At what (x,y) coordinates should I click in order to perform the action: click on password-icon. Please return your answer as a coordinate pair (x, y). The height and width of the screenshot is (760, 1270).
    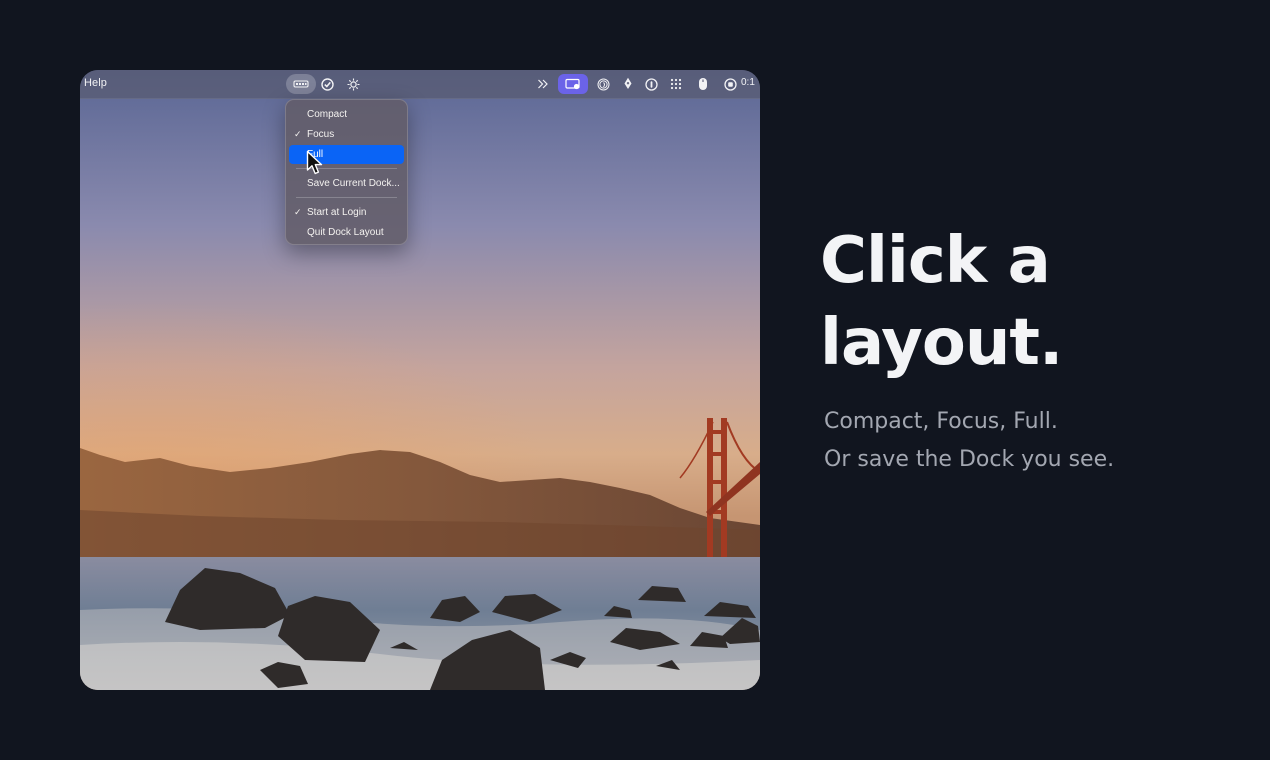
    Looking at the image, I should click on (651, 84).